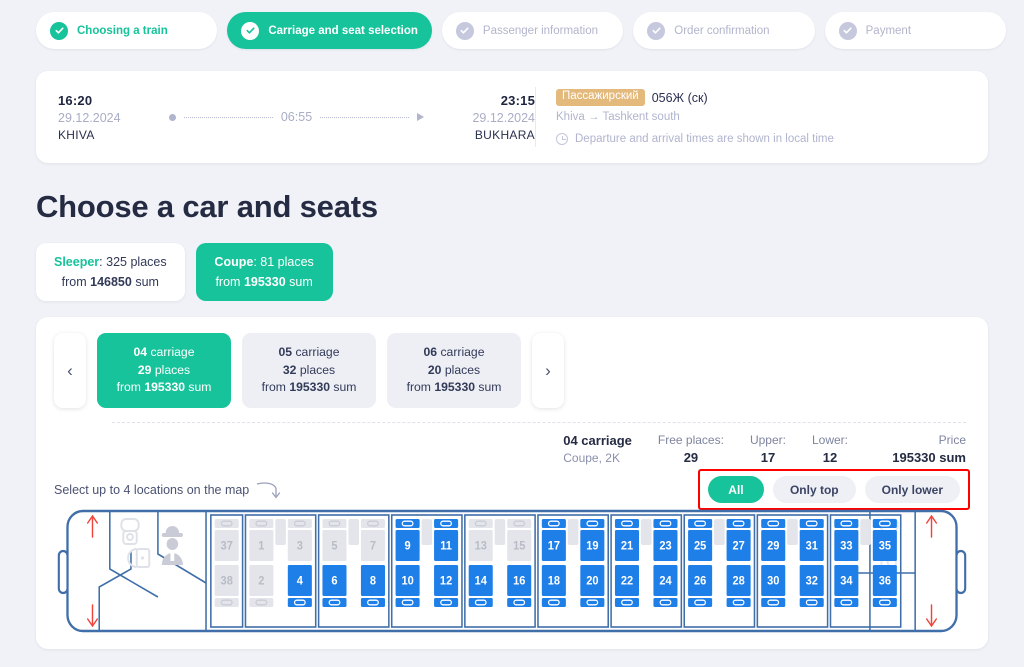 The image size is (1024, 667). I want to click on seat-20: 20, so click(592, 586).